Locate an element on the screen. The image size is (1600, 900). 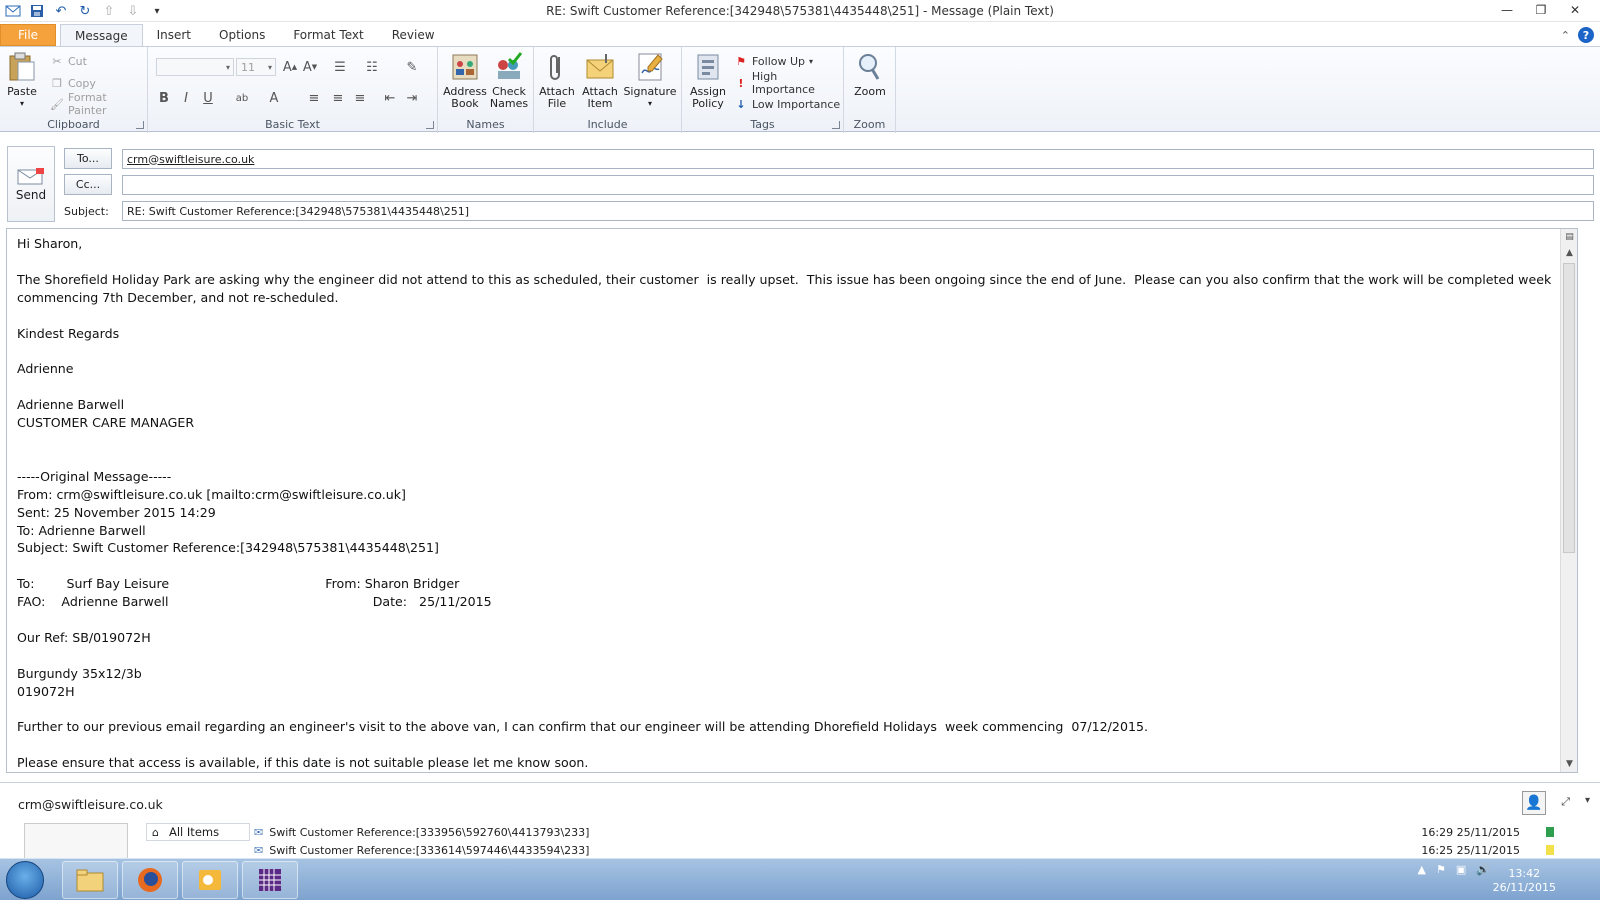
scroll-up-icon: ▲ is located at coordinates (1569, 253).